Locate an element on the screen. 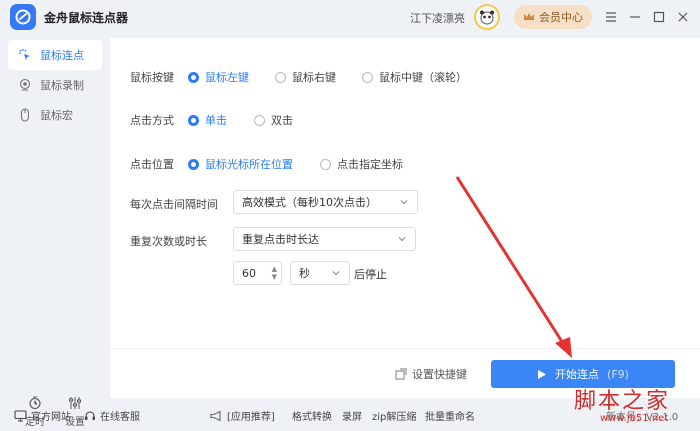  radio-label: 鼠标光标所在位置 is located at coordinates (249, 164).